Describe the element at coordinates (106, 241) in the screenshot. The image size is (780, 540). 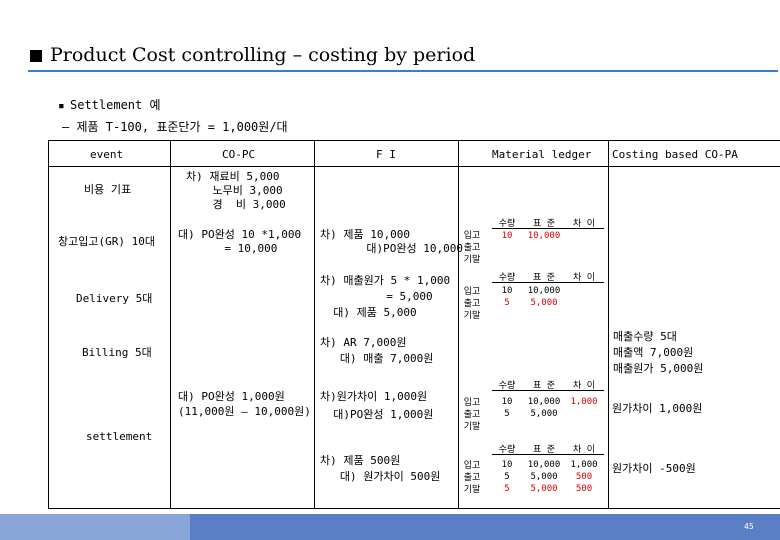
I see `event-goods-receipt: 창고입고(GR) 10대` at that location.